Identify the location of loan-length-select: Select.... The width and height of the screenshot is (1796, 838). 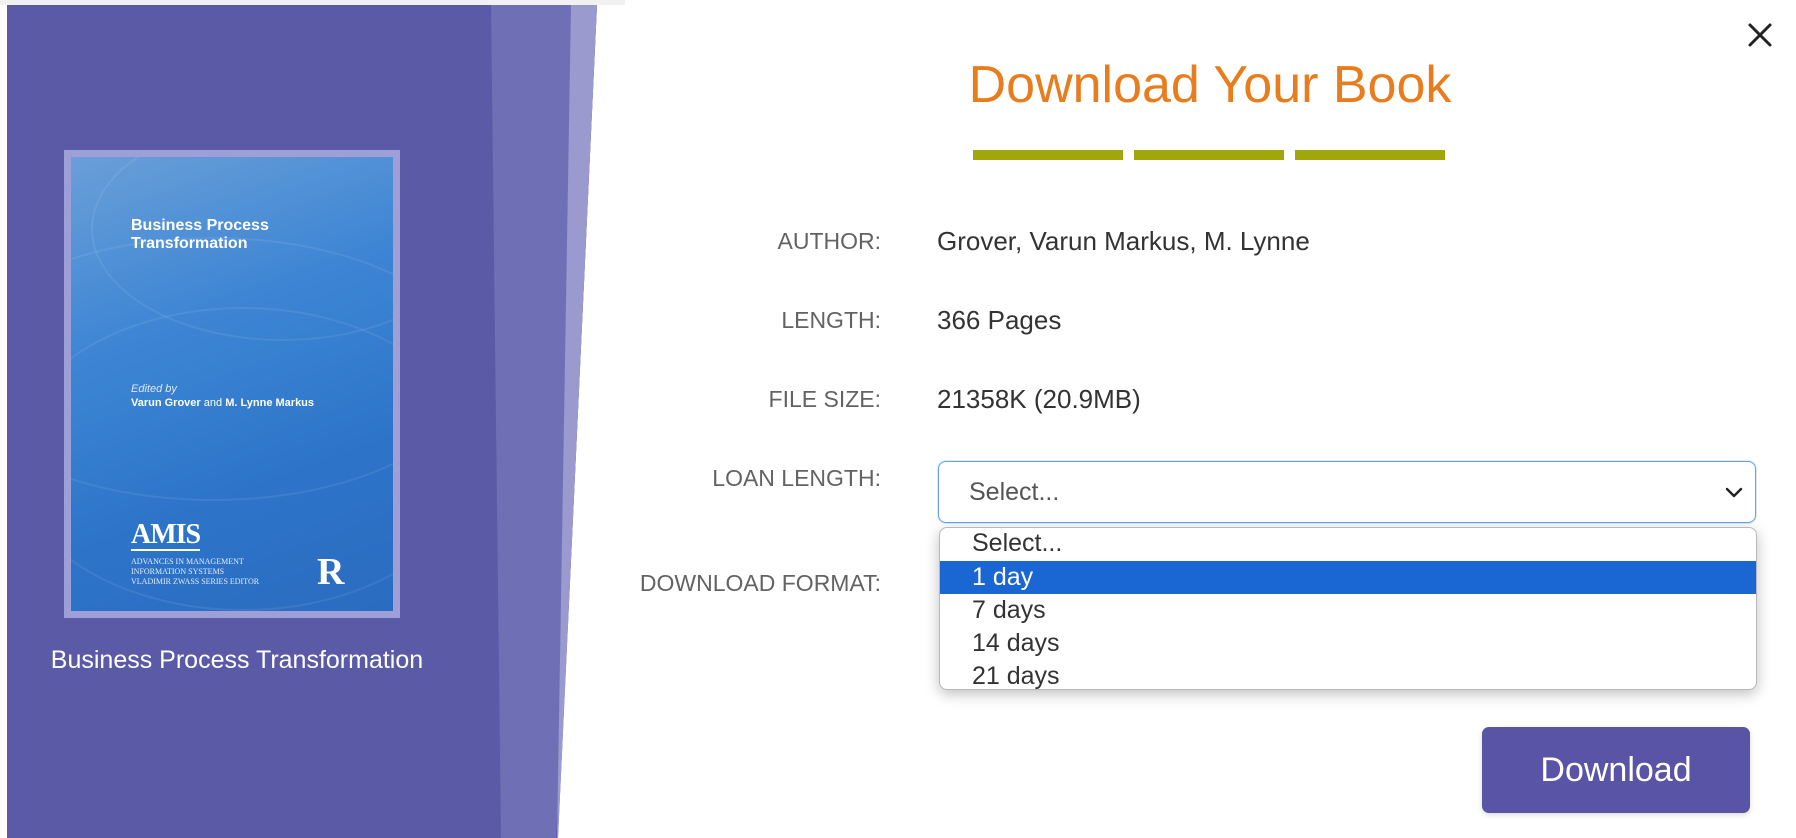
(1347, 492).